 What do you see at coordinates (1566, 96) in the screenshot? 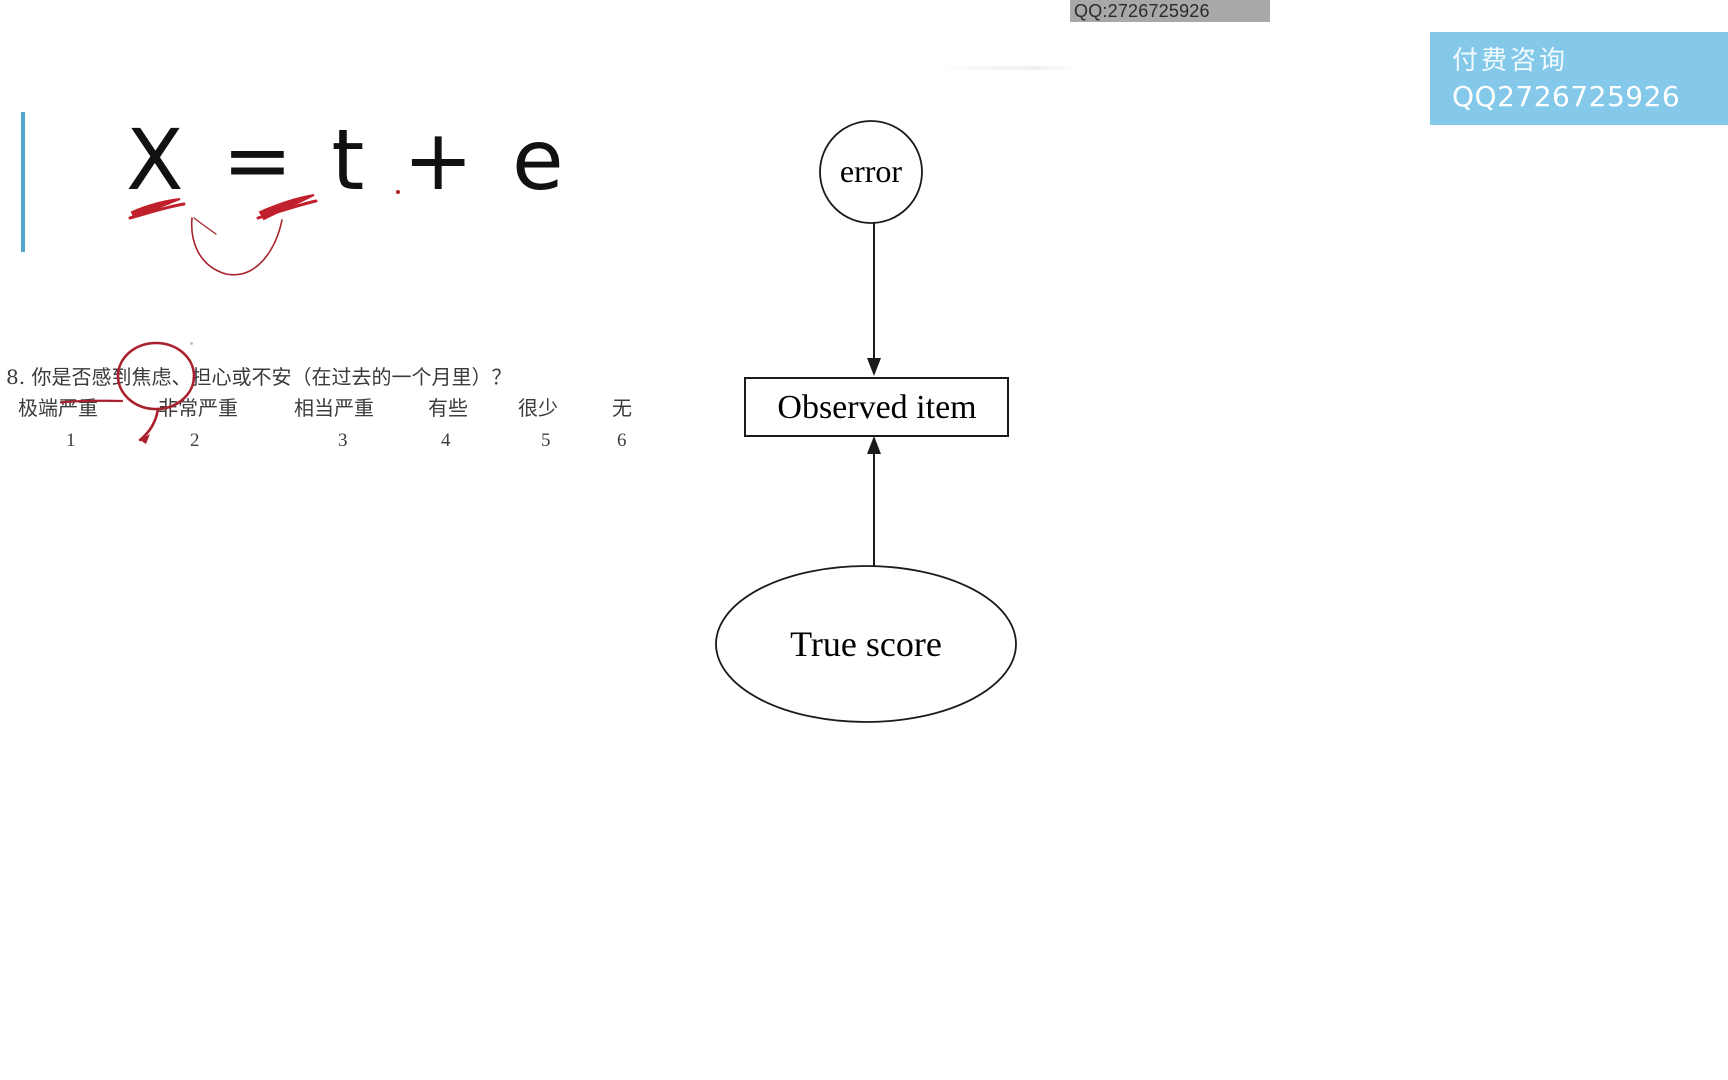
I see `paid-consult-qq: QQ2726725926` at bounding box center [1566, 96].